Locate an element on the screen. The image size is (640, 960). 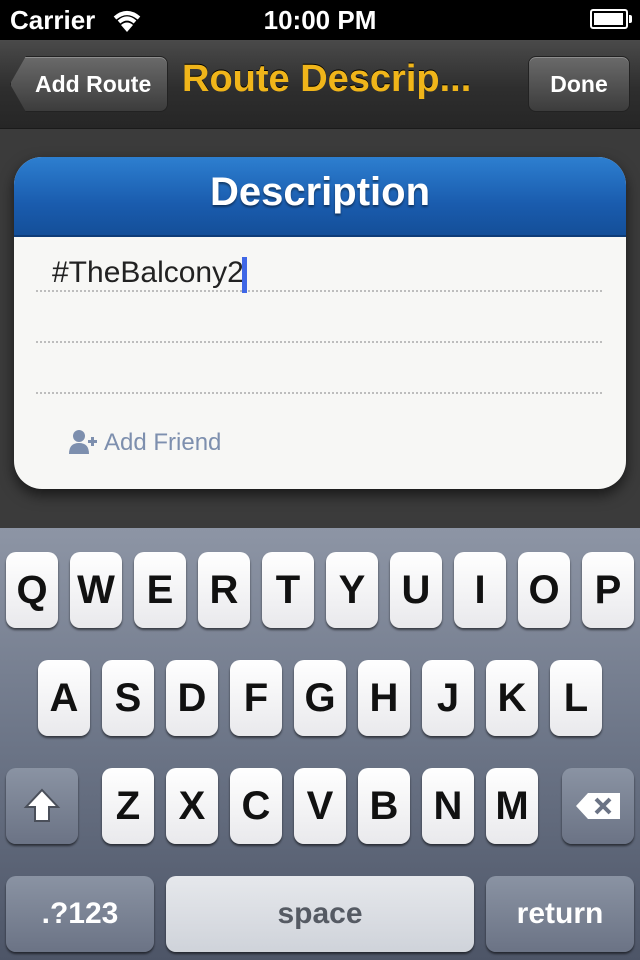
add-friend-label: Add Friend is located at coordinates (163, 442).